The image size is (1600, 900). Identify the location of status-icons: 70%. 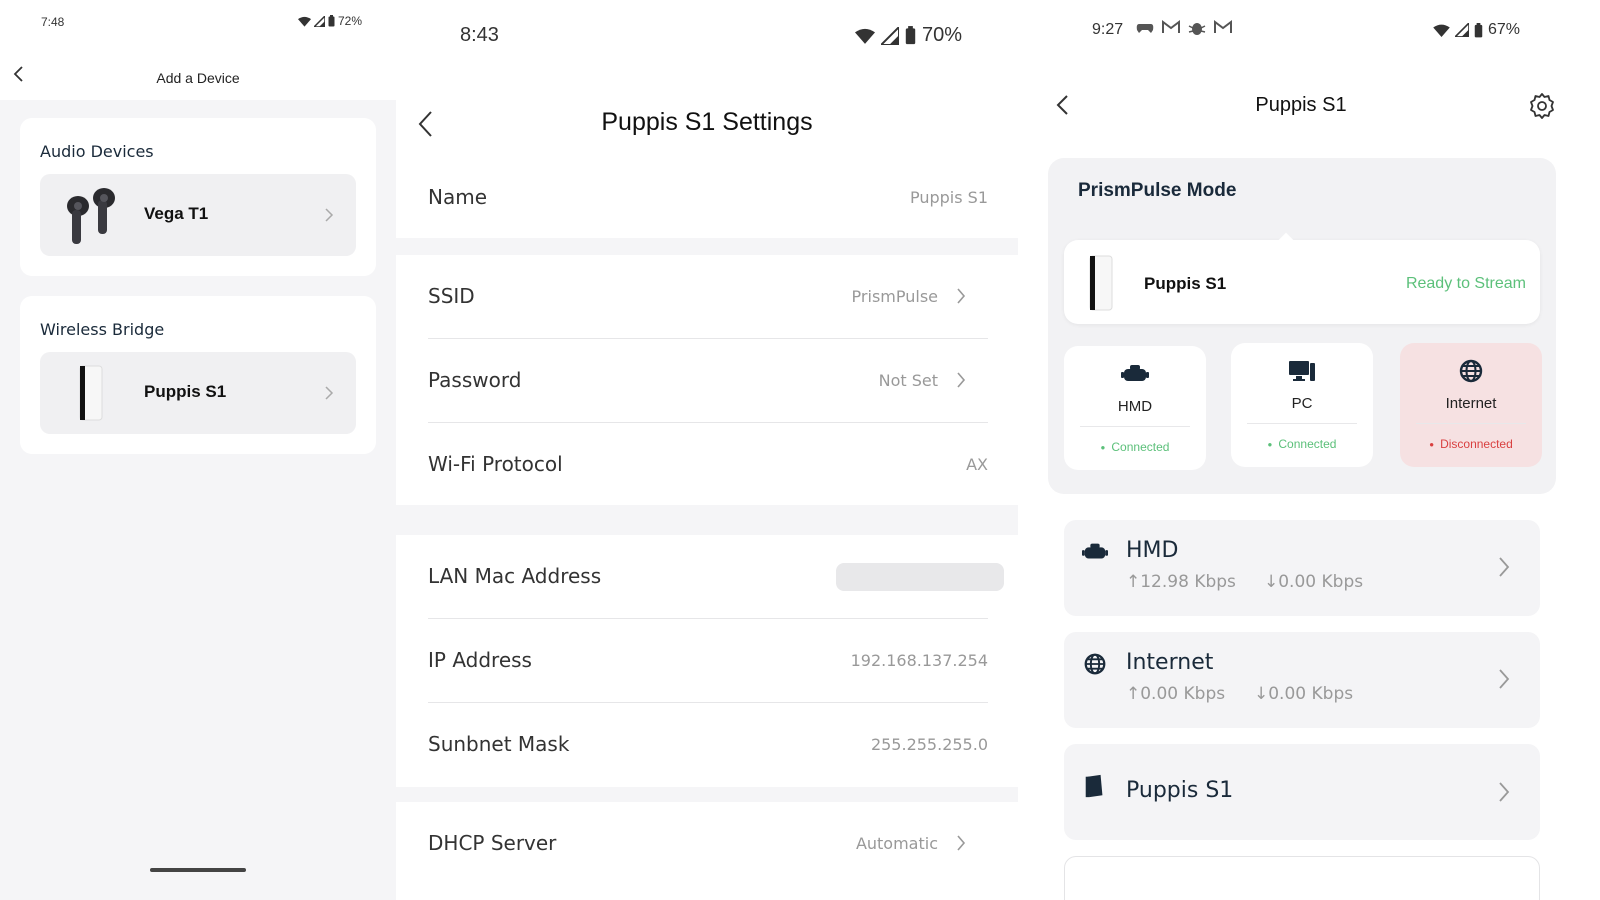
(908, 35).